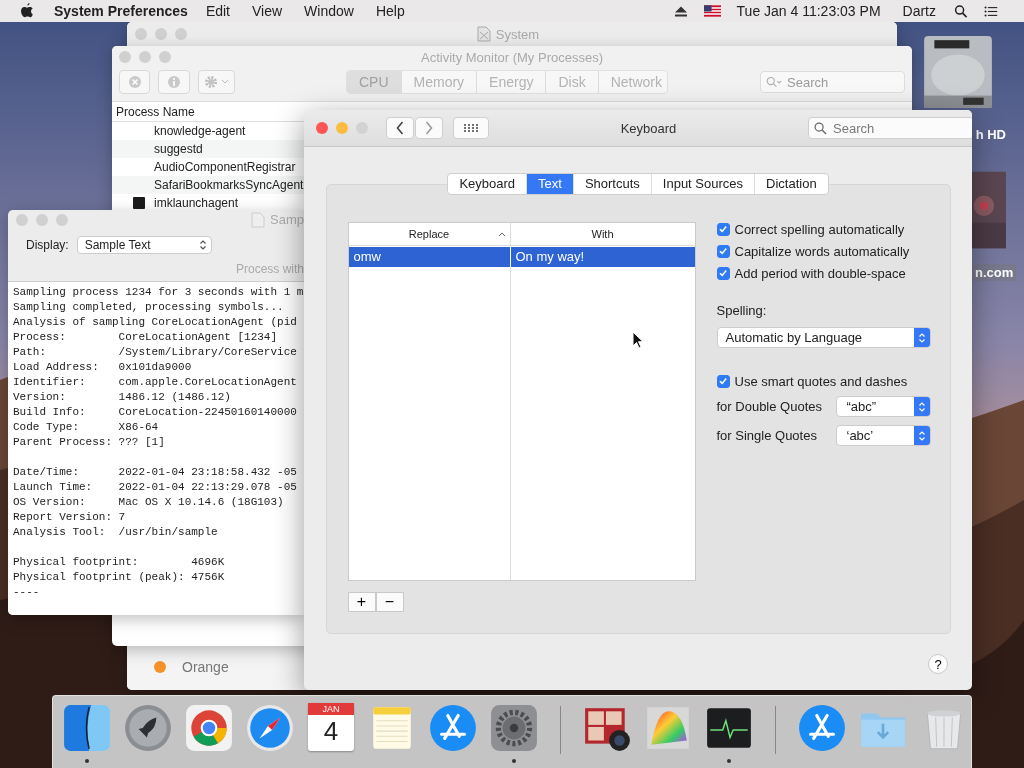 The width and height of the screenshot is (1024, 768). I want to click on remove-button: −, so click(389, 602).